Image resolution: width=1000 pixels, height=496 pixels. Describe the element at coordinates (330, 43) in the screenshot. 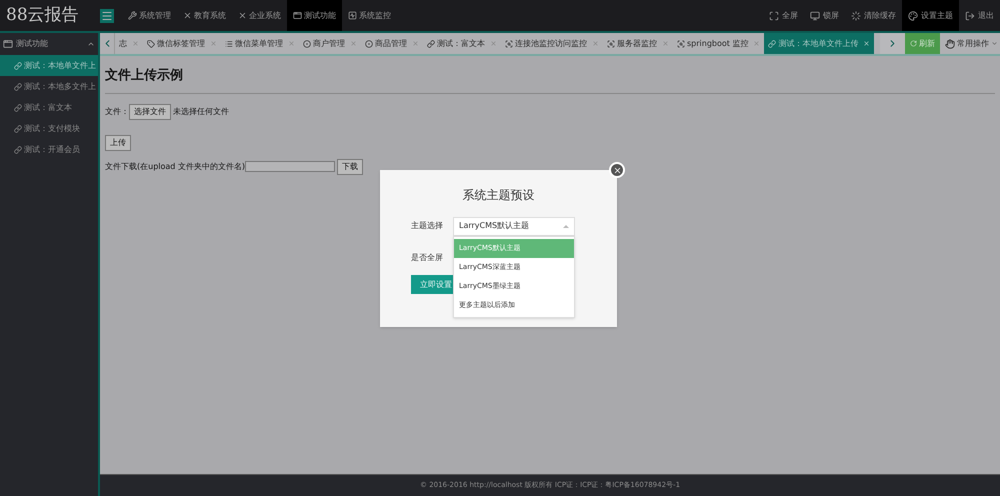

I see `page-tab: 商户管理` at that location.